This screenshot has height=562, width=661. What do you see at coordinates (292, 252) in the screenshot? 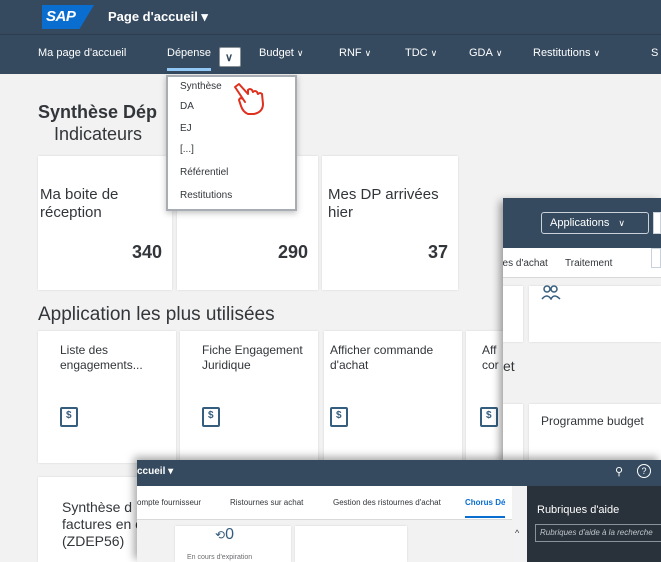
I see `kpi-value: 290` at bounding box center [292, 252].